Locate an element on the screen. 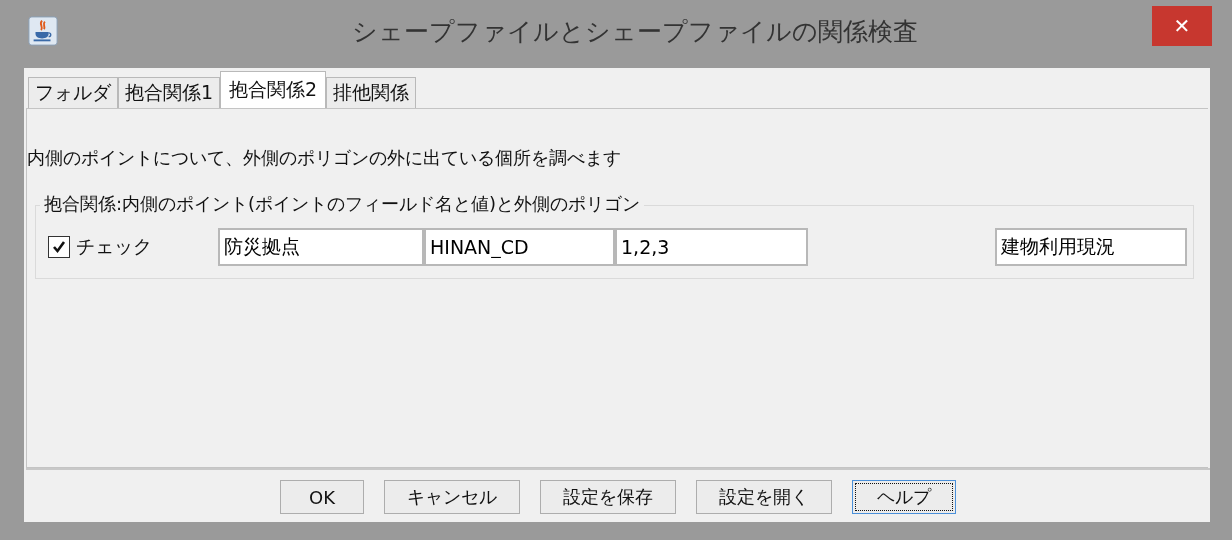 This screenshot has height=540, width=1232. dialog-button: OK is located at coordinates (322, 497).